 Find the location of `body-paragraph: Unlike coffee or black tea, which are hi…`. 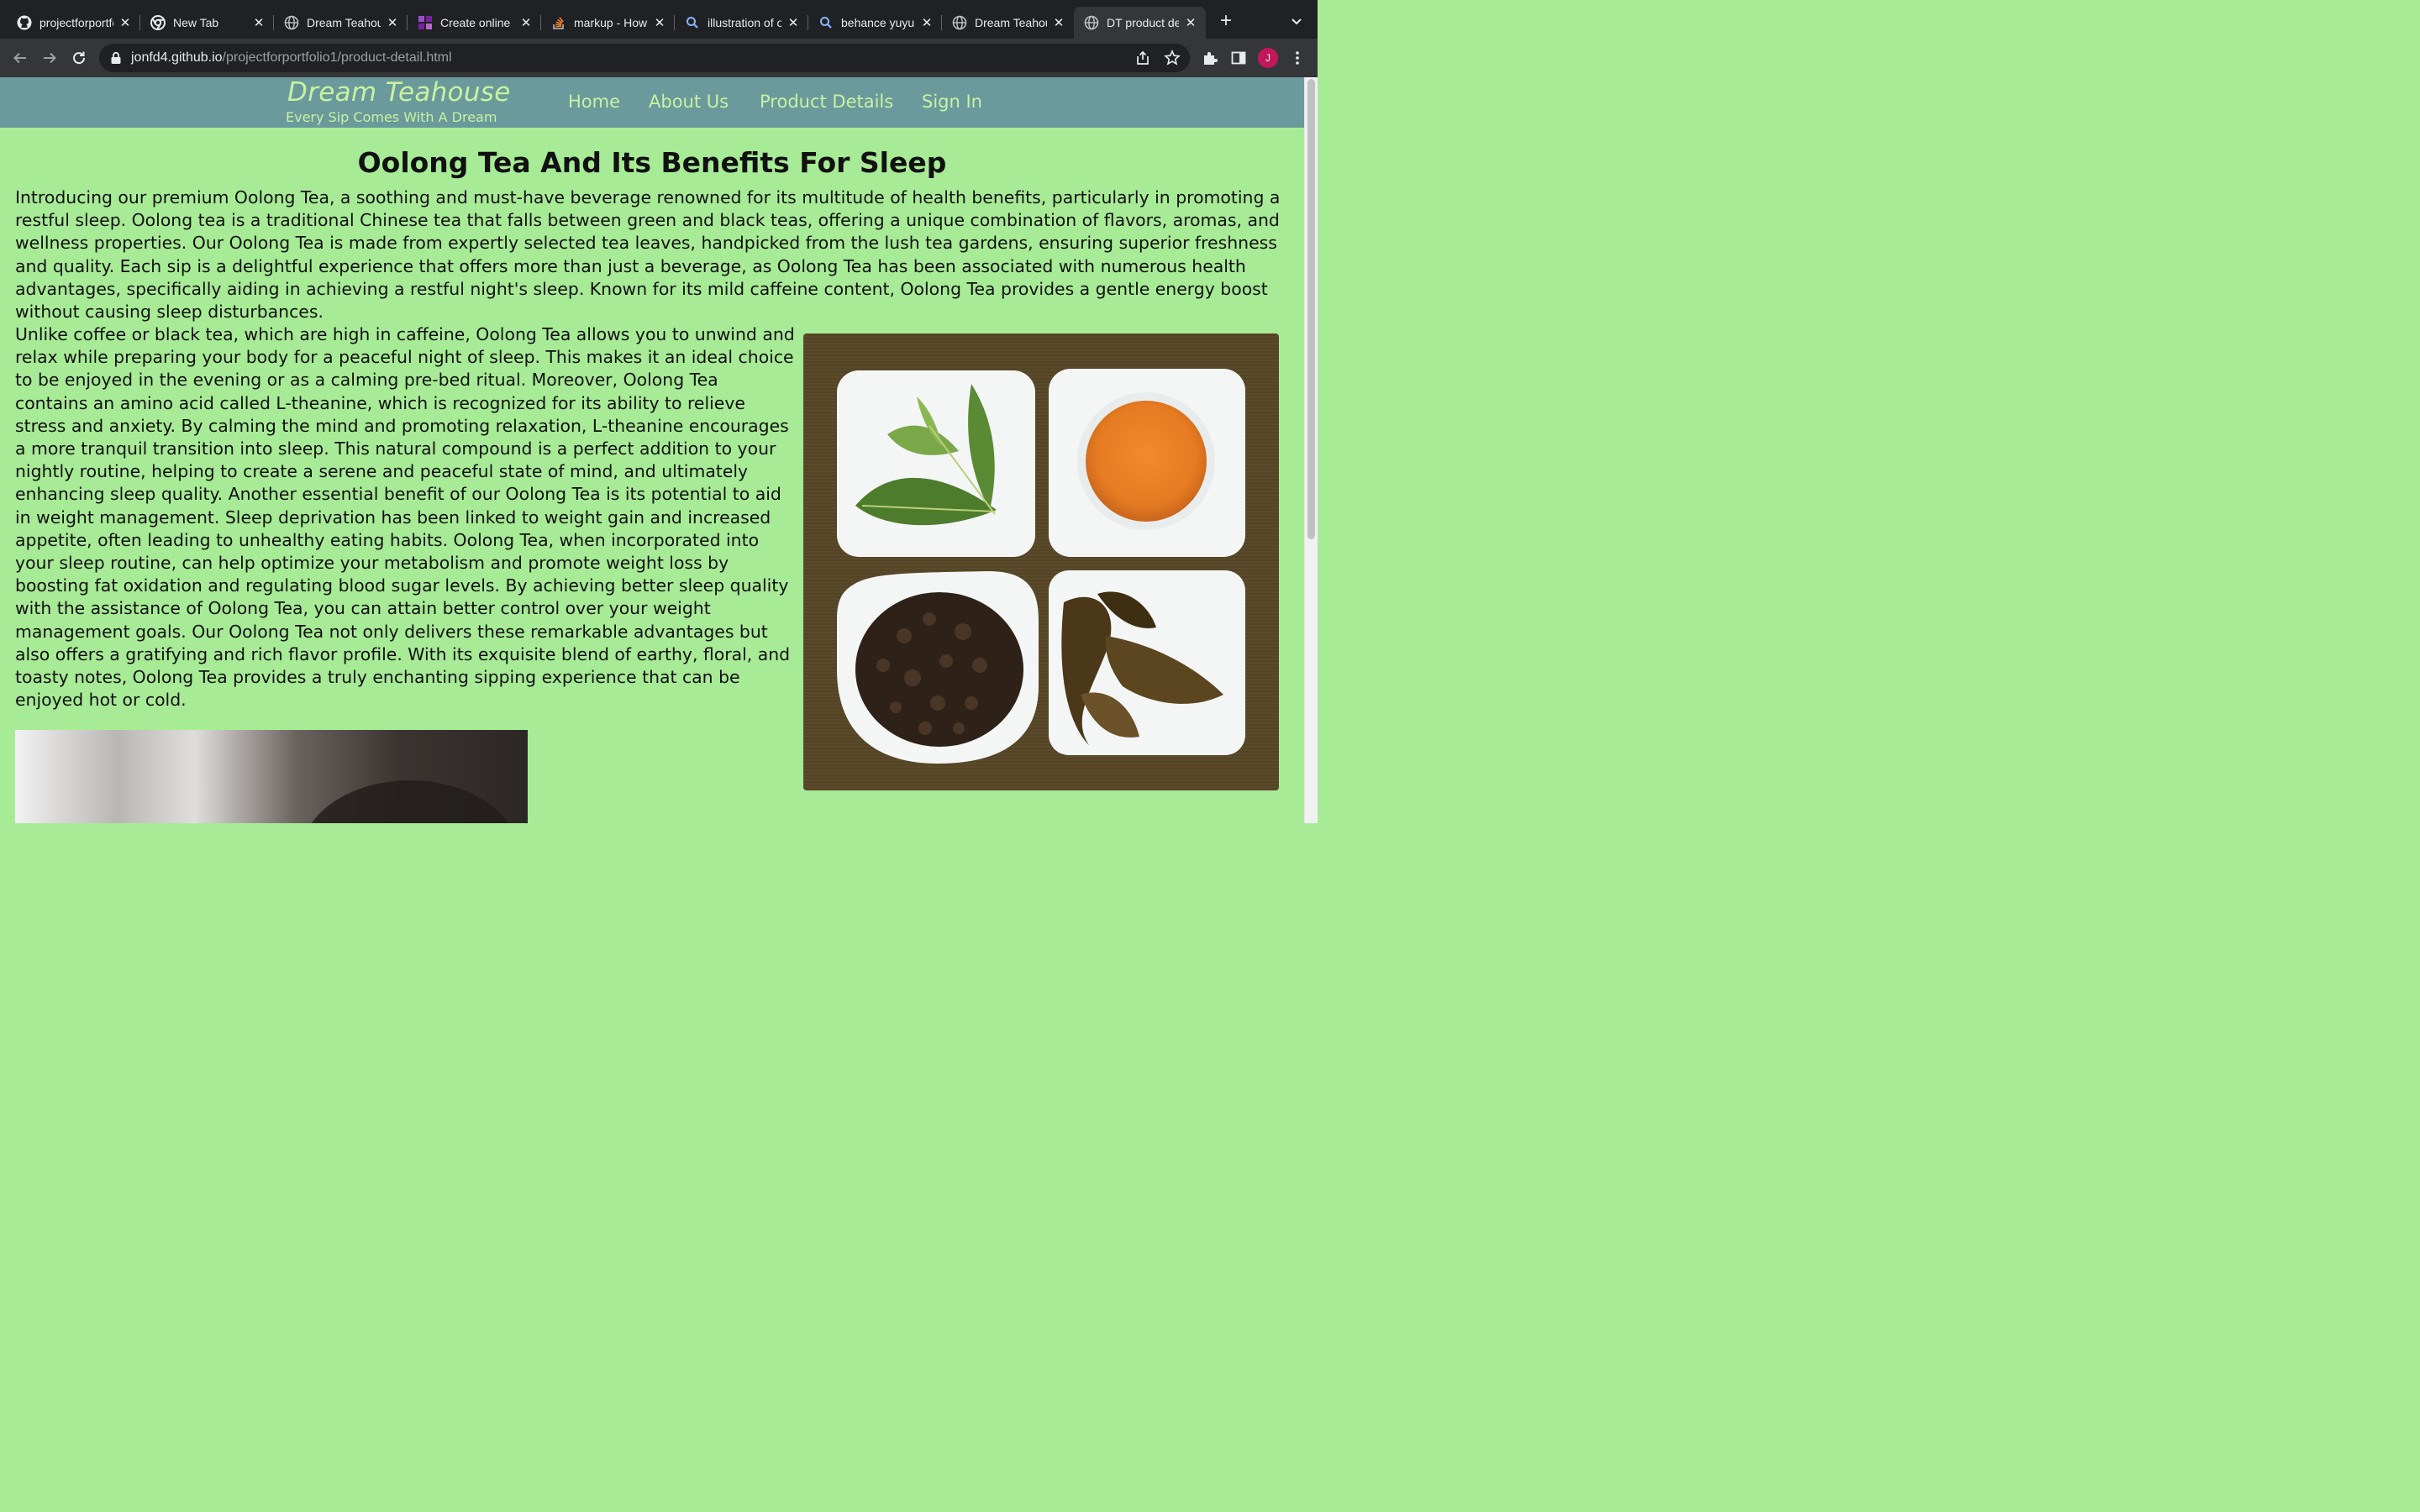

body-paragraph: Unlike coffee or black tea, which are hi… is located at coordinates (405, 517).